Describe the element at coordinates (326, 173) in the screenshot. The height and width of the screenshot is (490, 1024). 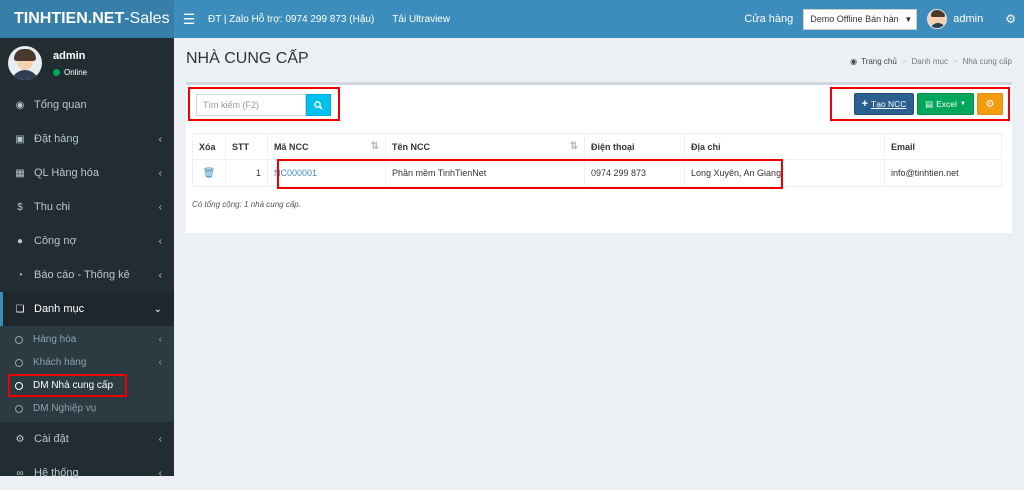
I see `cell-code: NC000001` at that location.